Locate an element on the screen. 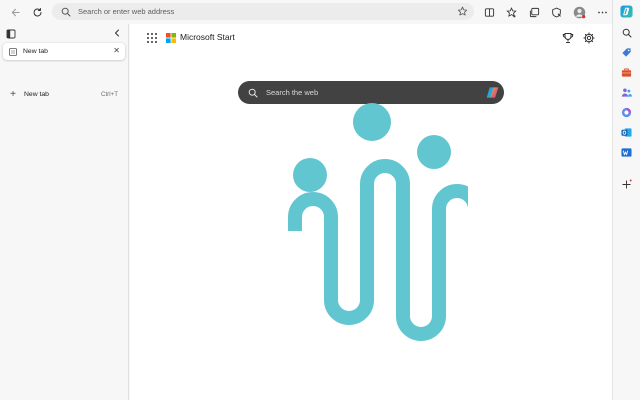  m365-icon is located at coordinates (626, 112).